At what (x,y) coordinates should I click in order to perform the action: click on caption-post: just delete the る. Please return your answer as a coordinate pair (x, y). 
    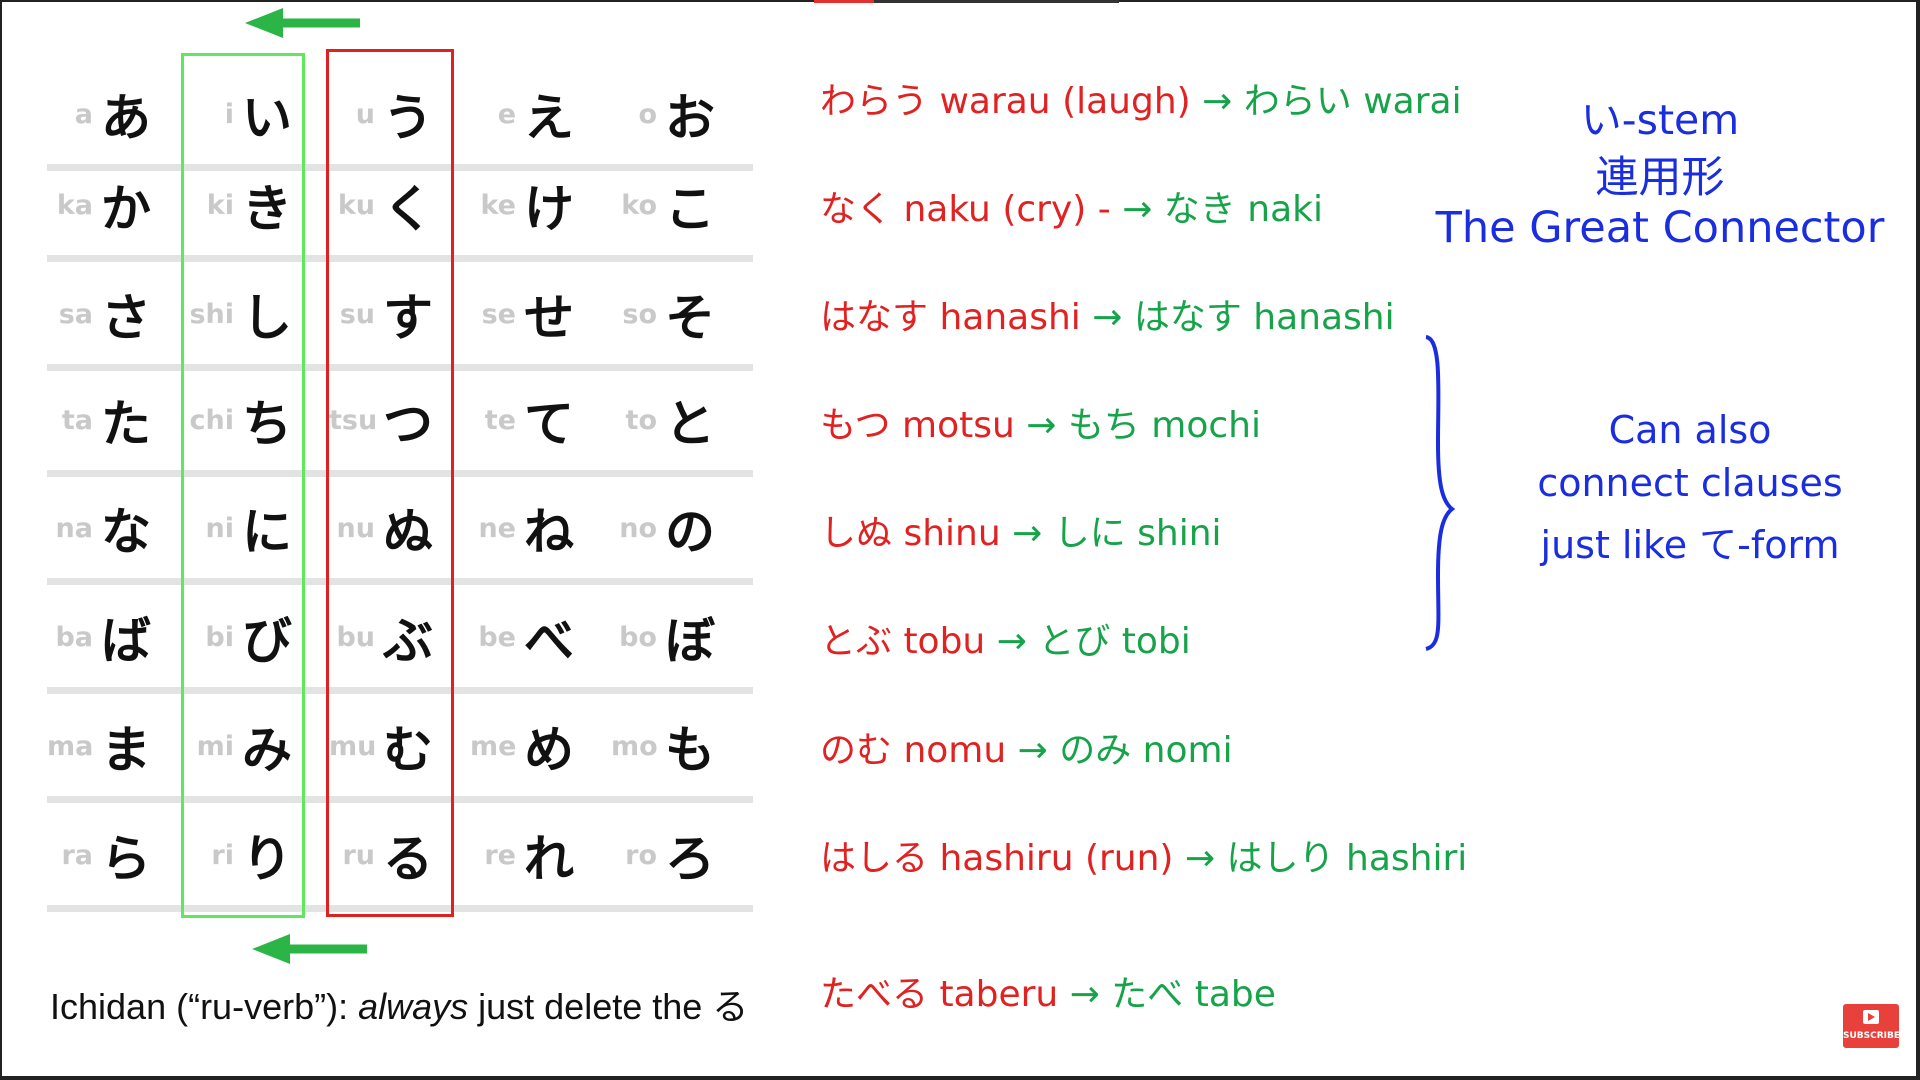
    Looking at the image, I should click on (608, 1006).